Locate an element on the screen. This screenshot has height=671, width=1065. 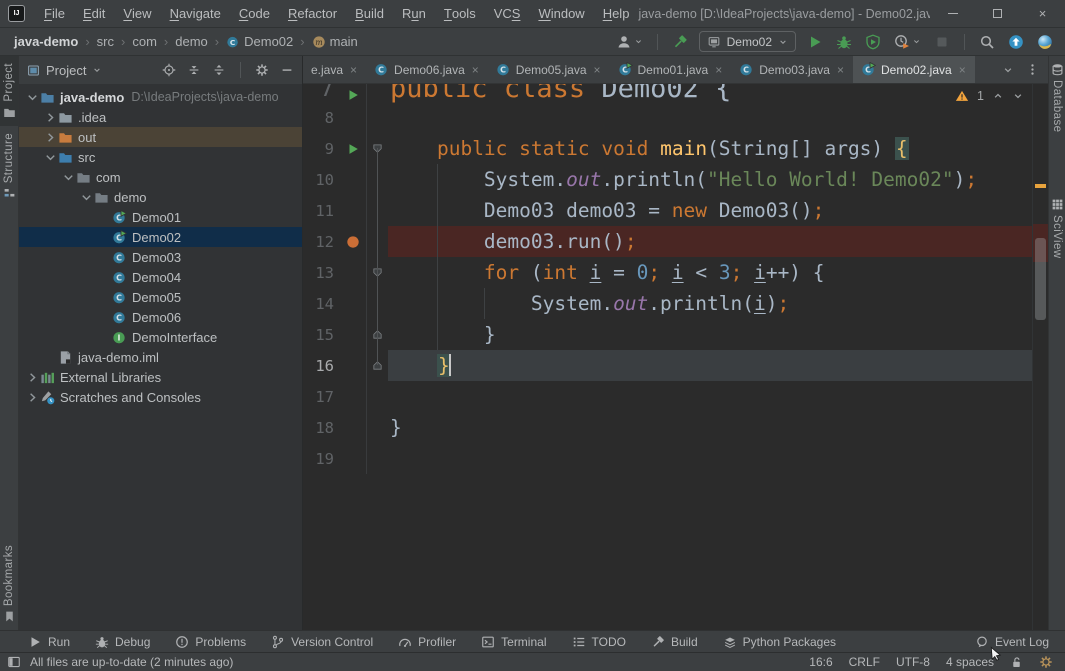
line-number: 11 is located at coordinates (324, 210).